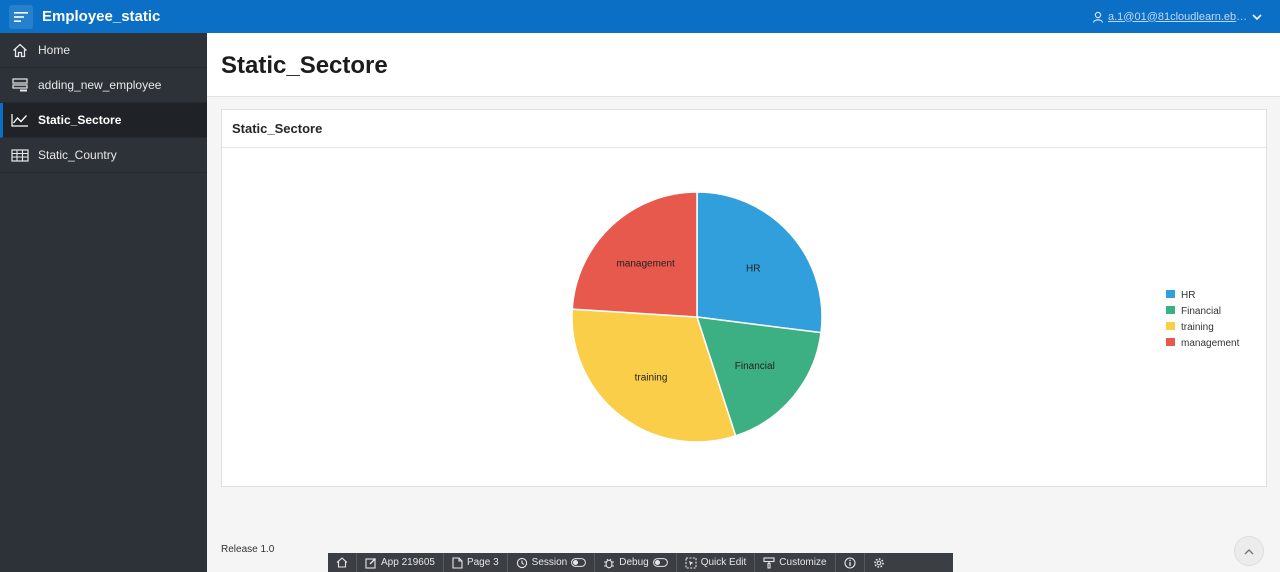 The height and width of the screenshot is (572, 1280). I want to click on chevron-up-icon, so click(1249, 551).